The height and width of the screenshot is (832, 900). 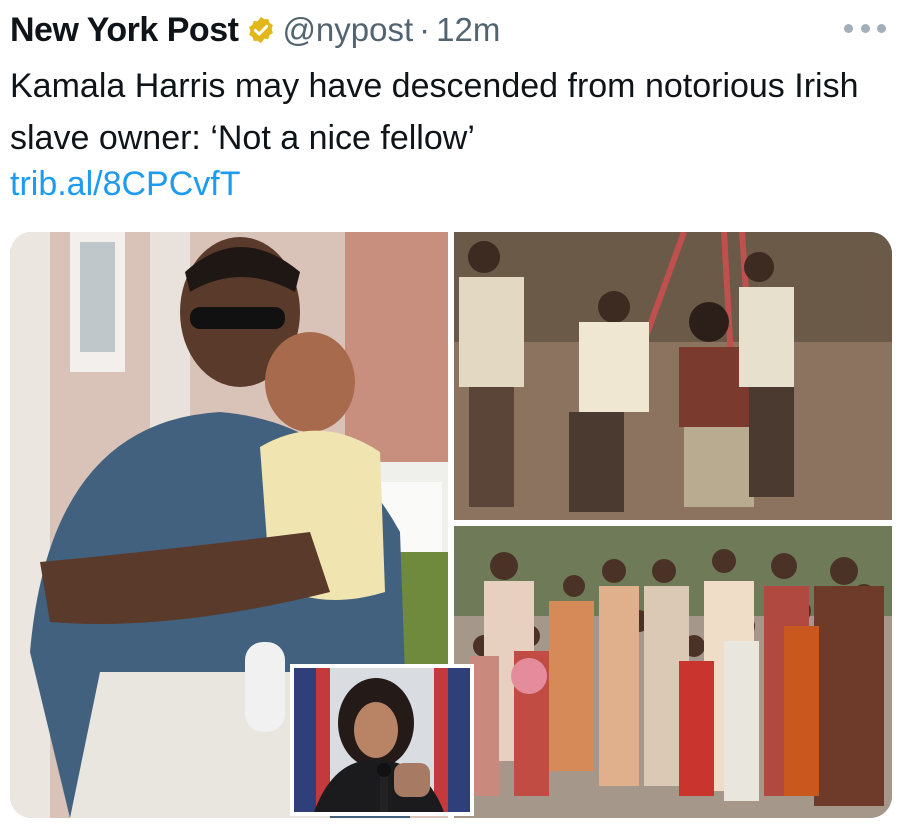 I want to click on author-name: New York Post, so click(x=124, y=30).